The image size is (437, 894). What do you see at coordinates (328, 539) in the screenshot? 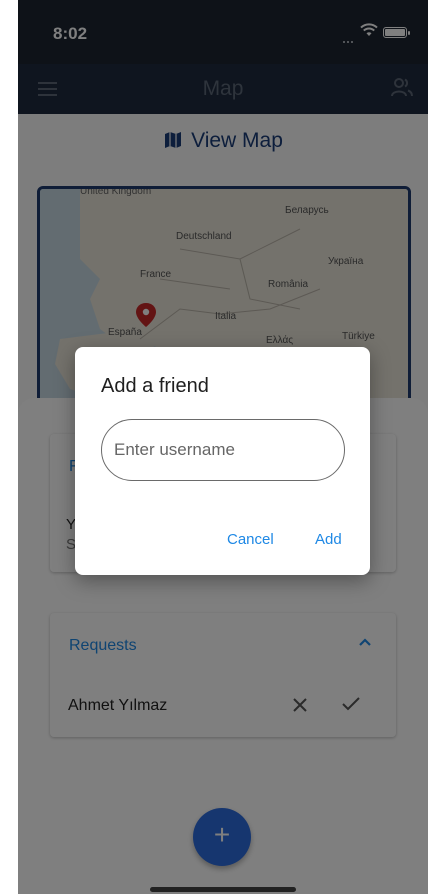
I see `add-button: Add` at bounding box center [328, 539].